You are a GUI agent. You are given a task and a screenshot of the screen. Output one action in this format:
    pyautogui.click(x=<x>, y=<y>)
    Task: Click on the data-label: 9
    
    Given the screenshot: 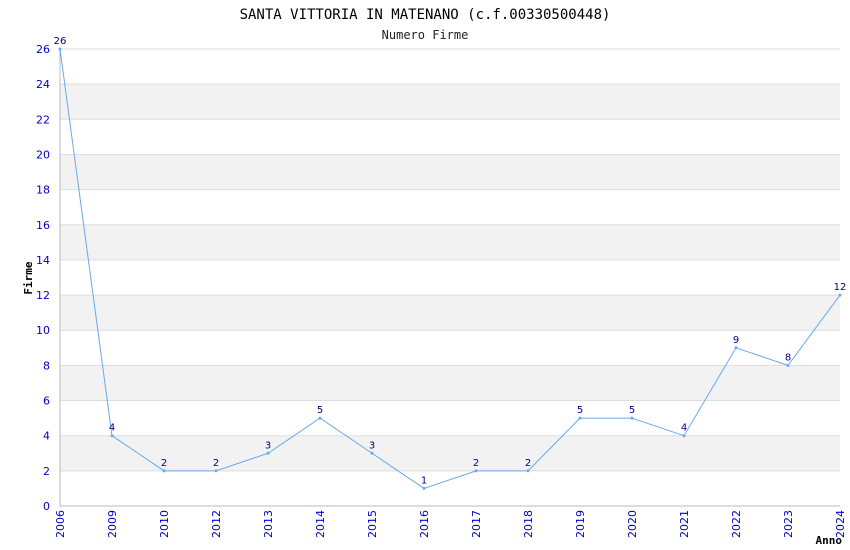 What is the action you would take?
    pyautogui.click(x=736, y=340)
    